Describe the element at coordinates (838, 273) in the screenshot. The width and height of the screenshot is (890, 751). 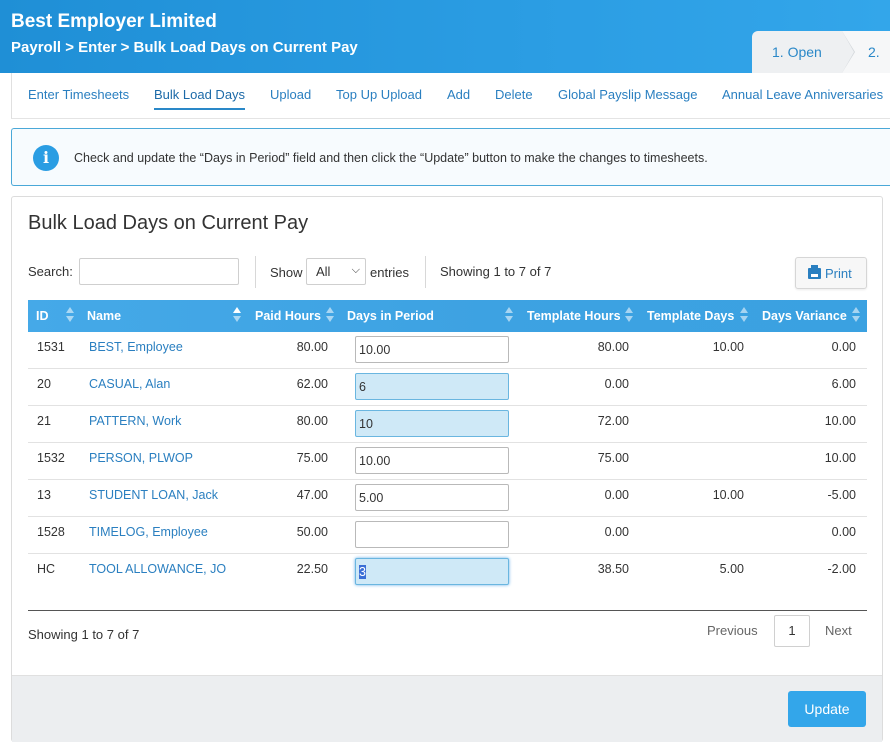
I see `print-label: Print` at that location.